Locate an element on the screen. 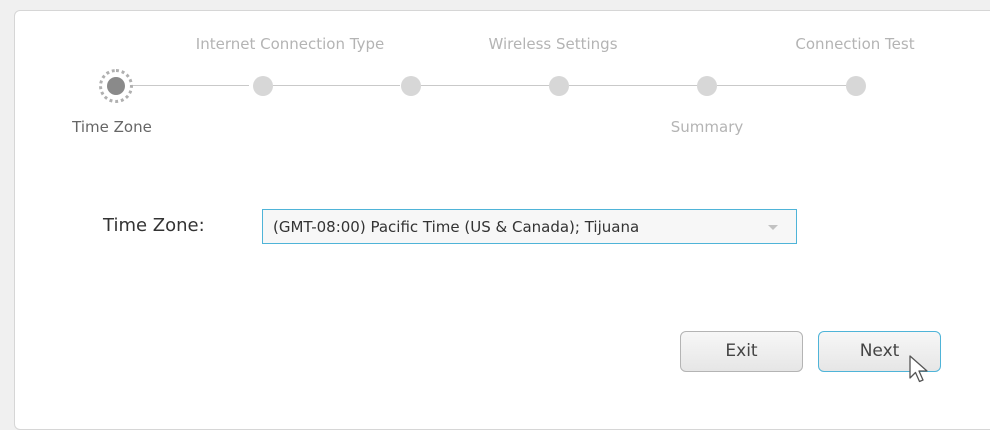 The width and height of the screenshot is (990, 430). step-label-time-zone: Time Zone is located at coordinates (112, 127).